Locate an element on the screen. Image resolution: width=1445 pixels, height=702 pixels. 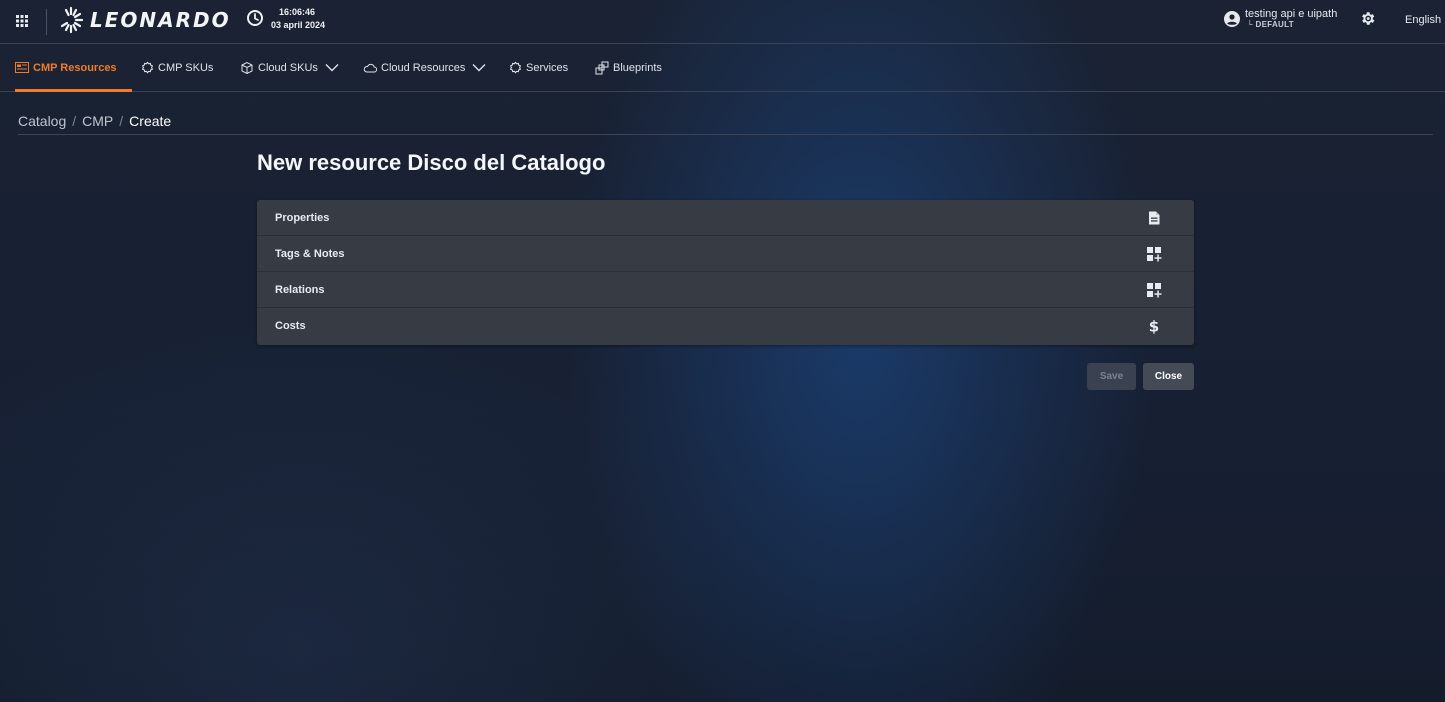
leonardo-logo: LEONARDO is located at coordinates (144, 20).